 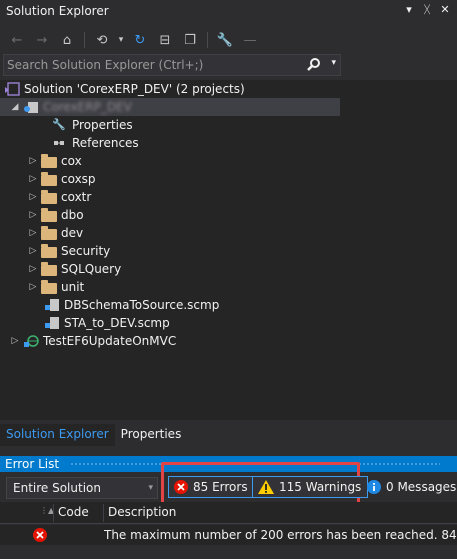 I want to click on tree-item-properties: 🔧 Properties, so click(x=92, y=125).